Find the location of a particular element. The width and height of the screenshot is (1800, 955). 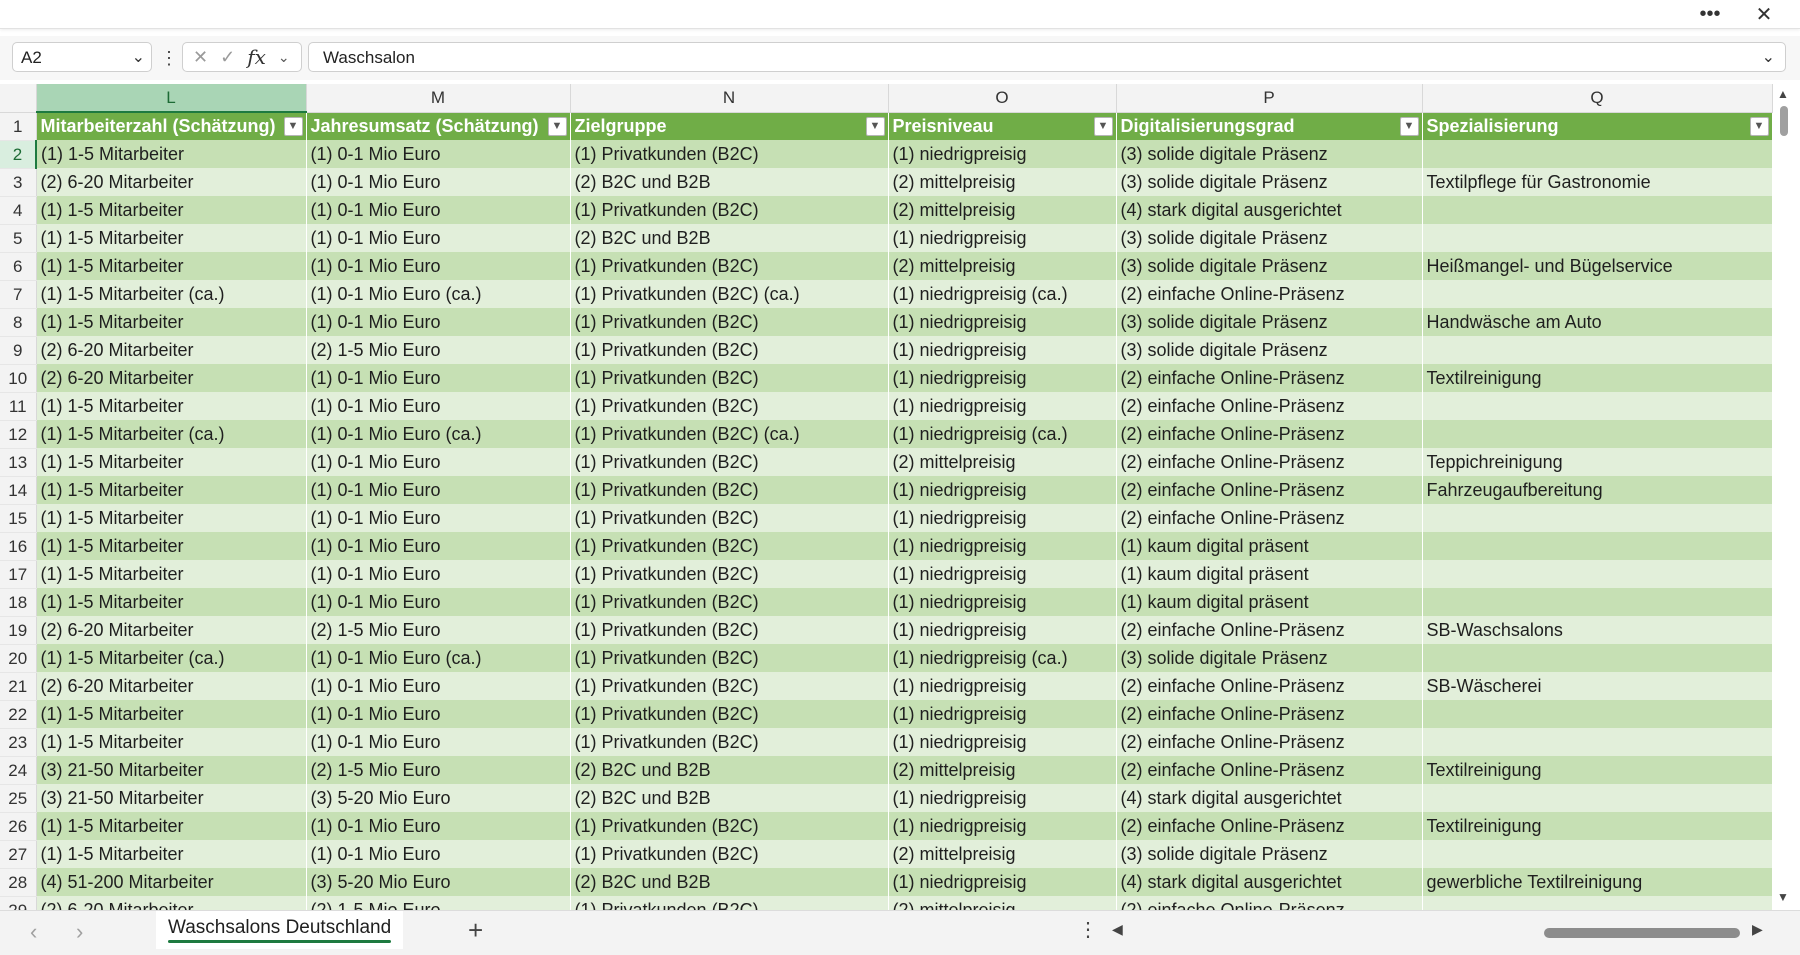

cell-o: (2) mittelpreisig is located at coordinates (1002, 903).